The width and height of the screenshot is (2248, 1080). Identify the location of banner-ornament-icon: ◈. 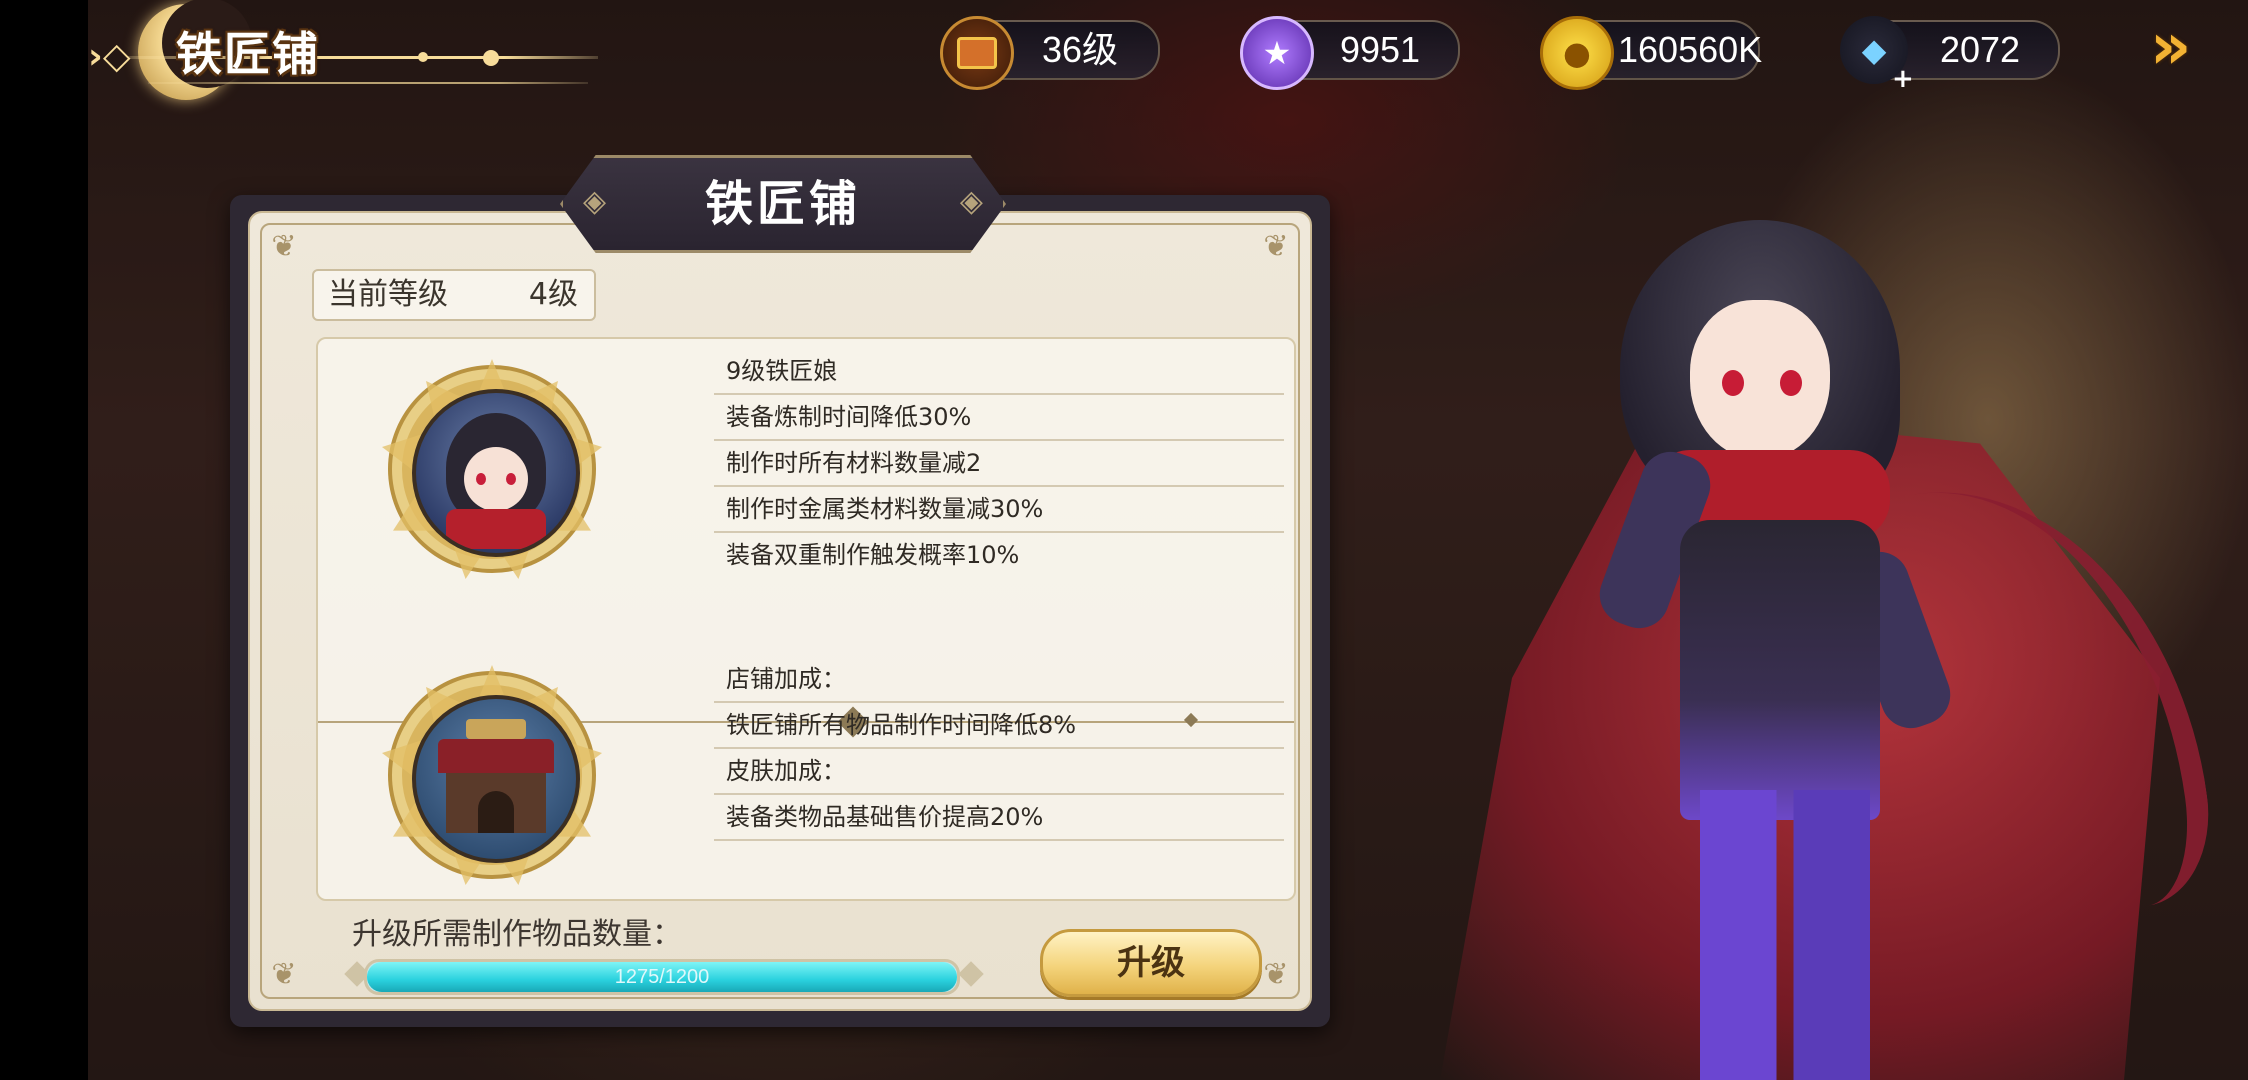
(971, 201).